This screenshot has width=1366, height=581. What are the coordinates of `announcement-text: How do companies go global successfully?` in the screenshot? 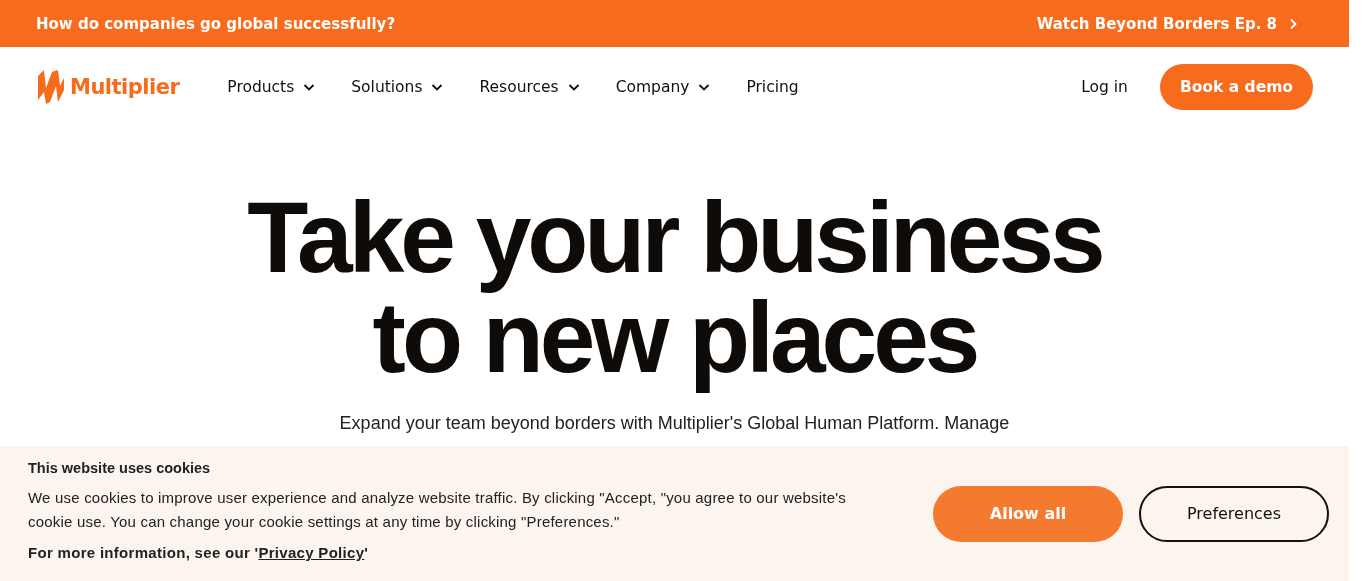 It's located at (216, 23).